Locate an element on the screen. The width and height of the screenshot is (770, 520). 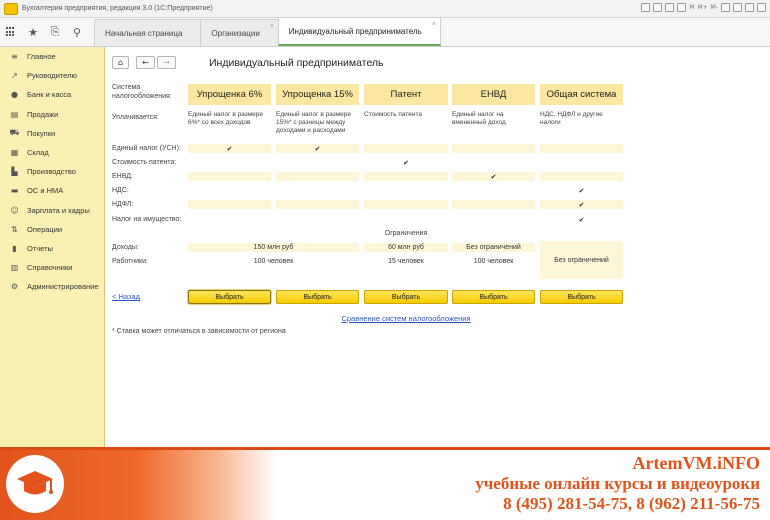
header-general: Общая система is located at coordinates (581, 94).